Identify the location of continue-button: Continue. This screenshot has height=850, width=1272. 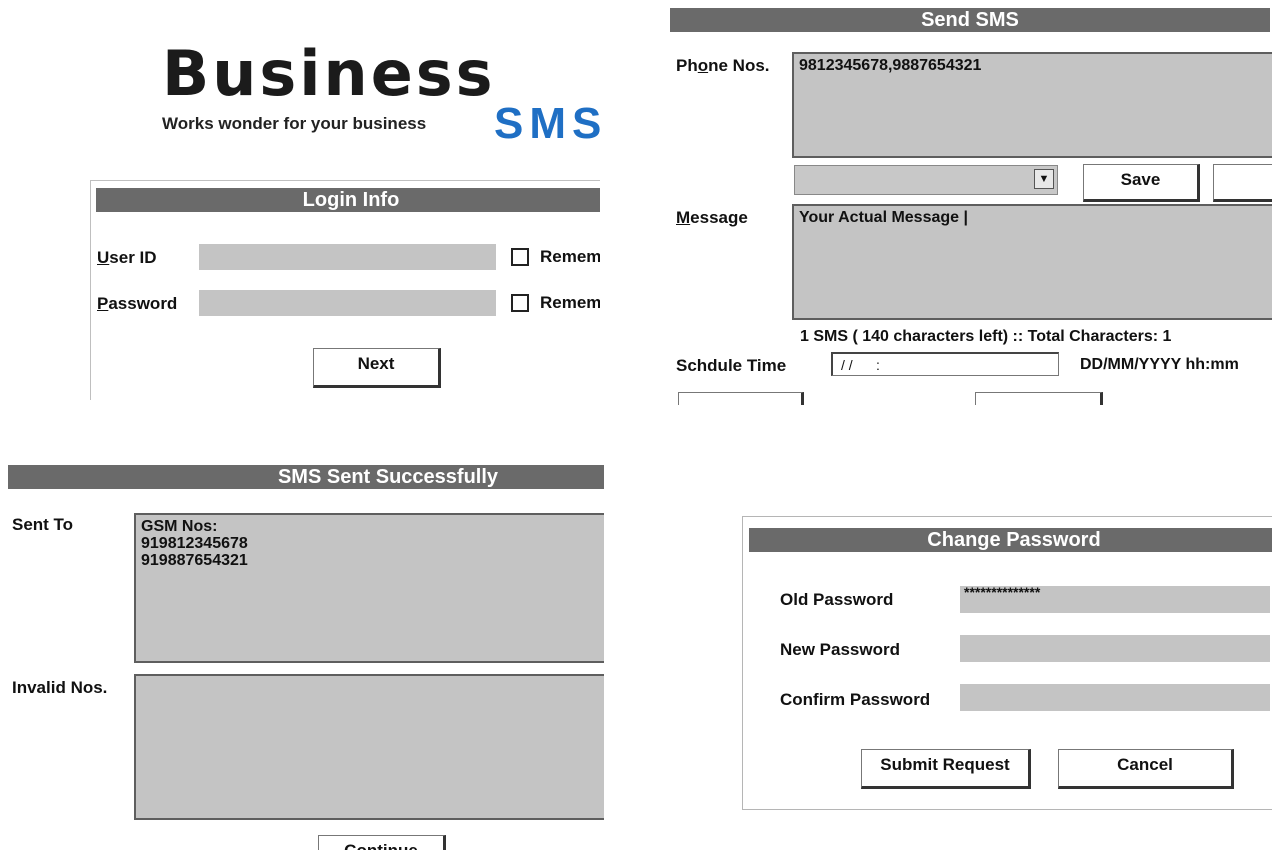
(382, 842).